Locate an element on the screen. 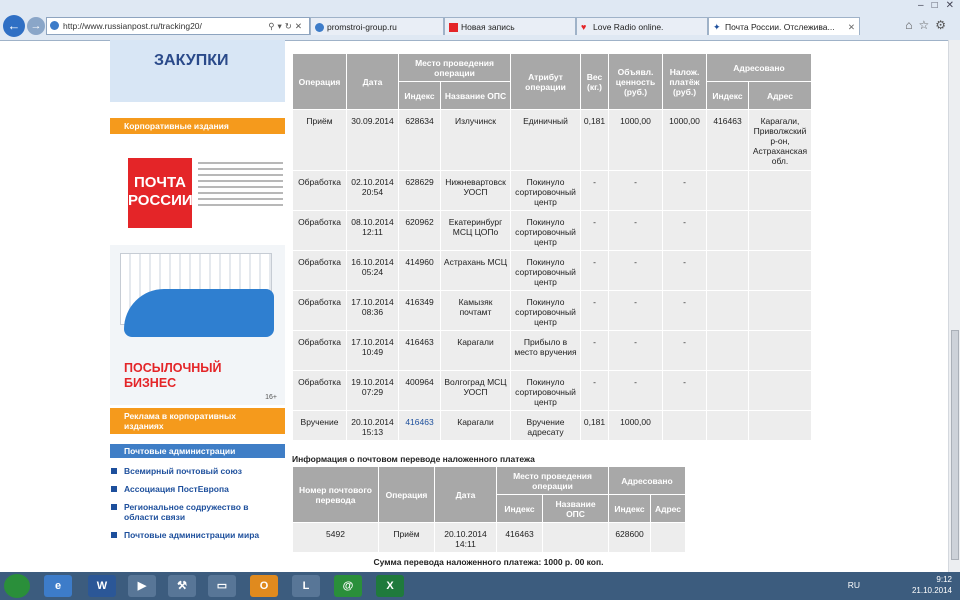 The height and width of the screenshot is (600, 960). word-icon: W is located at coordinates (102, 586).